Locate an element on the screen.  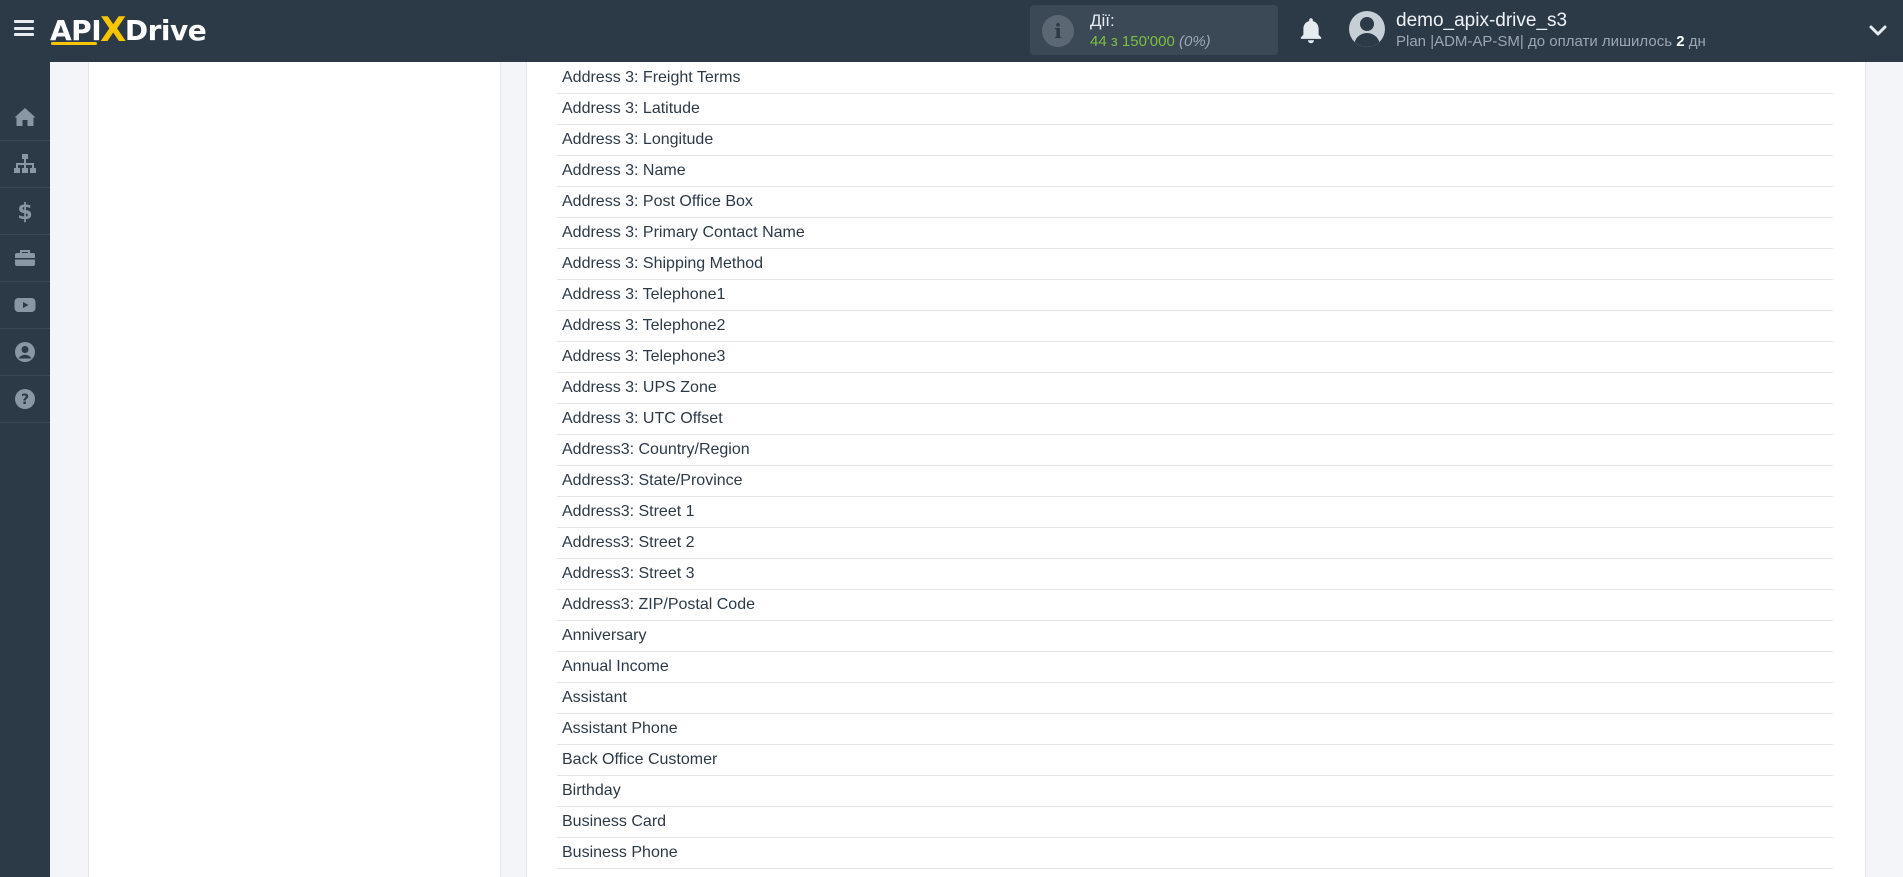
sidebar-item-connections is located at coordinates (25, 164).